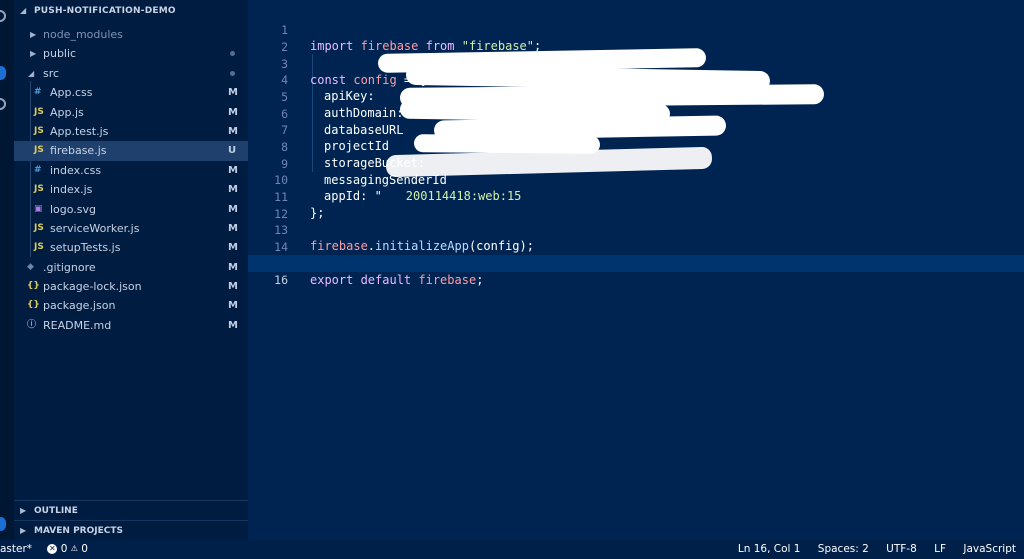  I want to click on code-line-1: 1 import firebase from "firebase";, so click(411, 38).